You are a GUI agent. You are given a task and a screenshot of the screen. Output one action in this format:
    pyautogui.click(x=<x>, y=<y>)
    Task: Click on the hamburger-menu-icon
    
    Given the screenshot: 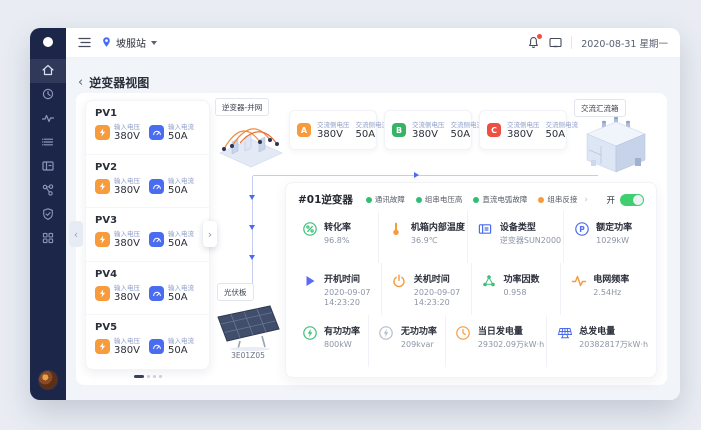 What is the action you would take?
    pyautogui.click(x=84, y=42)
    